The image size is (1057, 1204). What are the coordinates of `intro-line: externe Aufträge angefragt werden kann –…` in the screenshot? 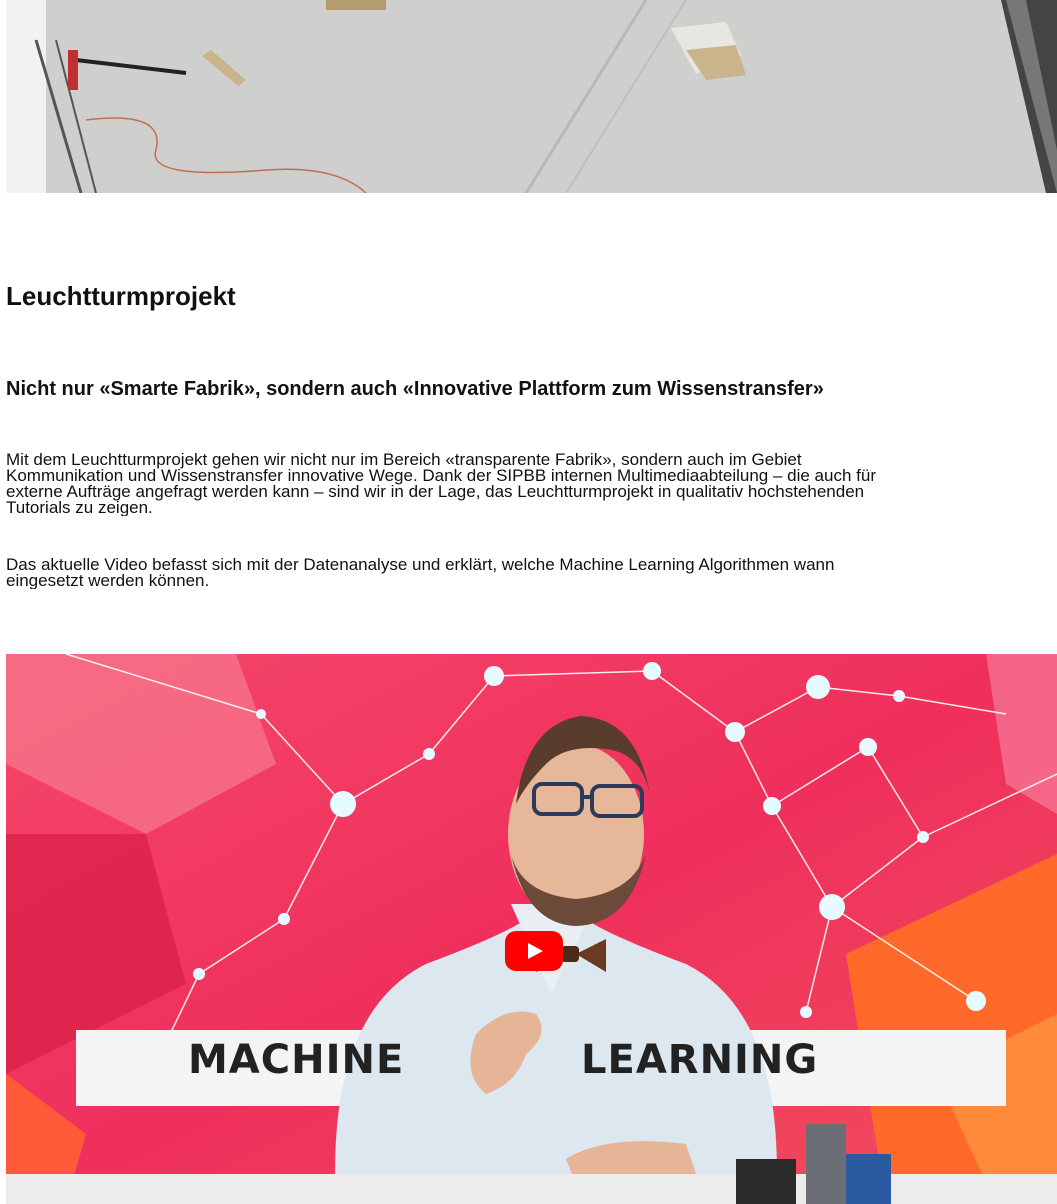 It's located at (435, 491).